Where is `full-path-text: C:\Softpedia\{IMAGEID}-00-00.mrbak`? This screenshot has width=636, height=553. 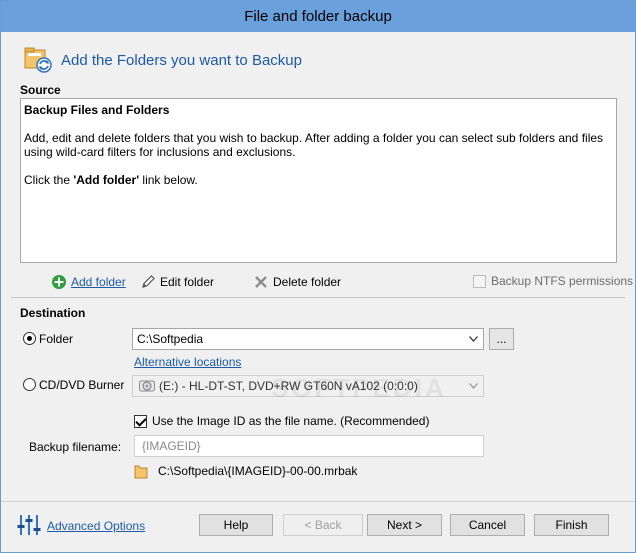 full-path-text: C:\Softpedia\{IMAGEID}-00-00.mrbak is located at coordinates (258, 471).